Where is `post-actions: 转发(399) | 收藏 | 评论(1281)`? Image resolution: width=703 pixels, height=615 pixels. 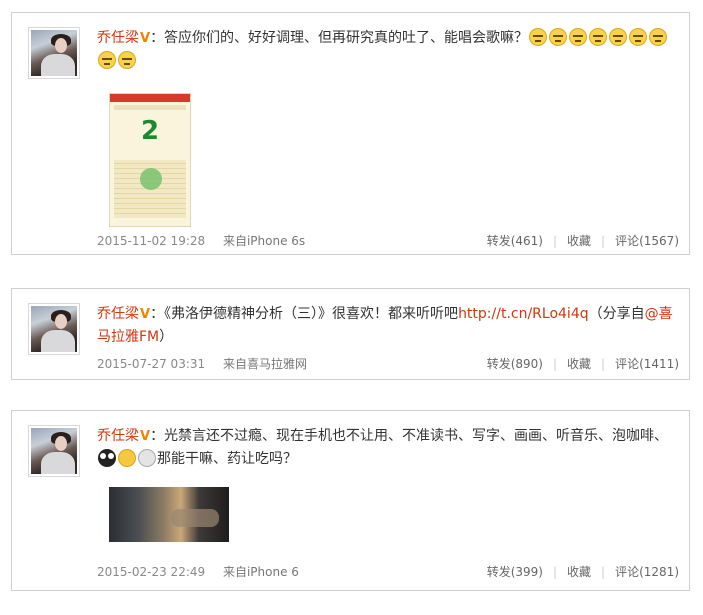 post-actions: 转发(399) | 收藏 | 评论(1281) is located at coordinates (582, 572).